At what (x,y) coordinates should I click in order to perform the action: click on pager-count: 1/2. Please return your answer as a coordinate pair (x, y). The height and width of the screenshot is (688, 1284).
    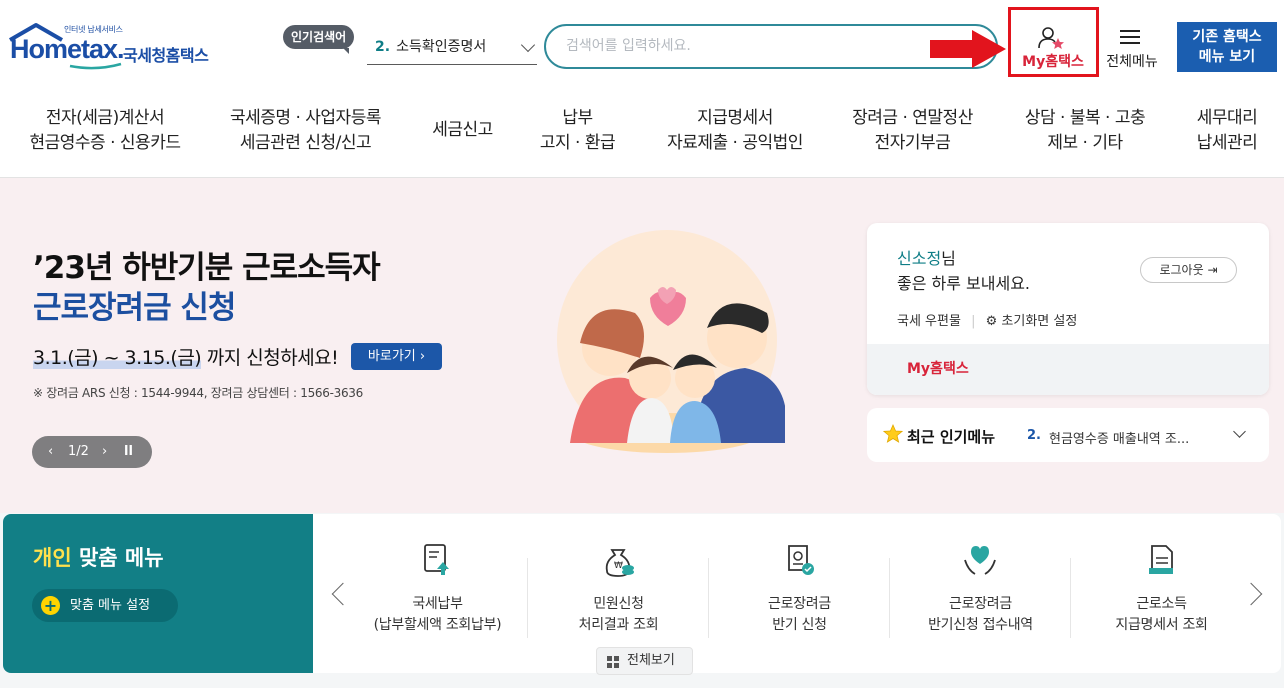
    Looking at the image, I should click on (78, 451).